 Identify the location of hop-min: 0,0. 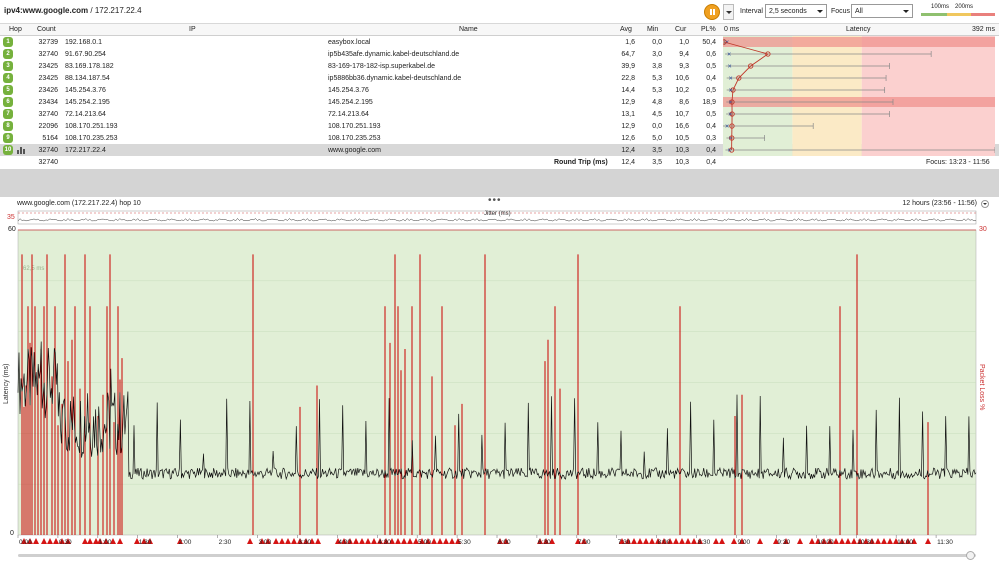
(657, 126).